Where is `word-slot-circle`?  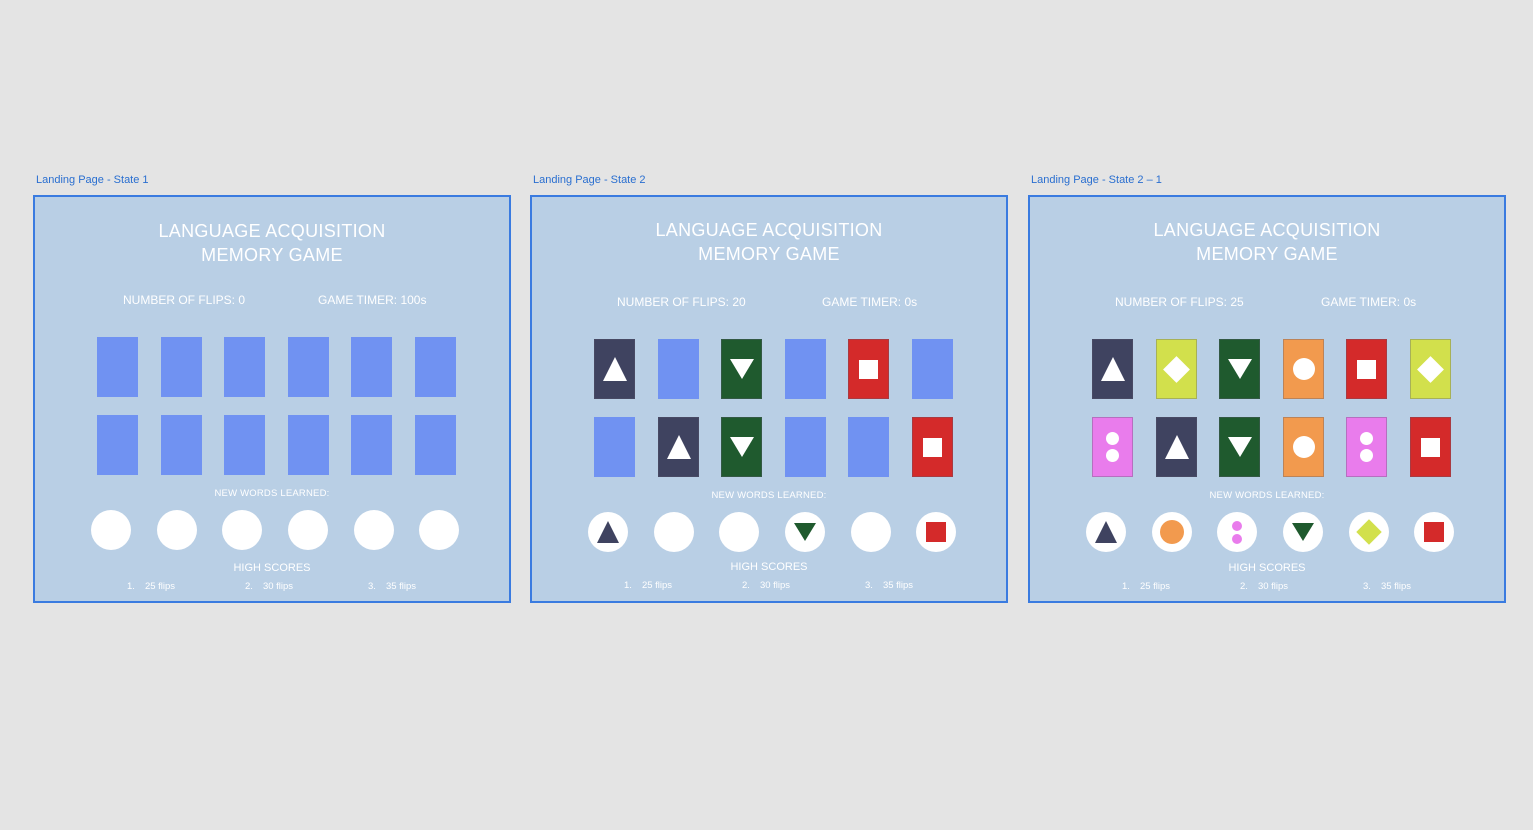
word-slot-circle is located at coordinates (1172, 532).